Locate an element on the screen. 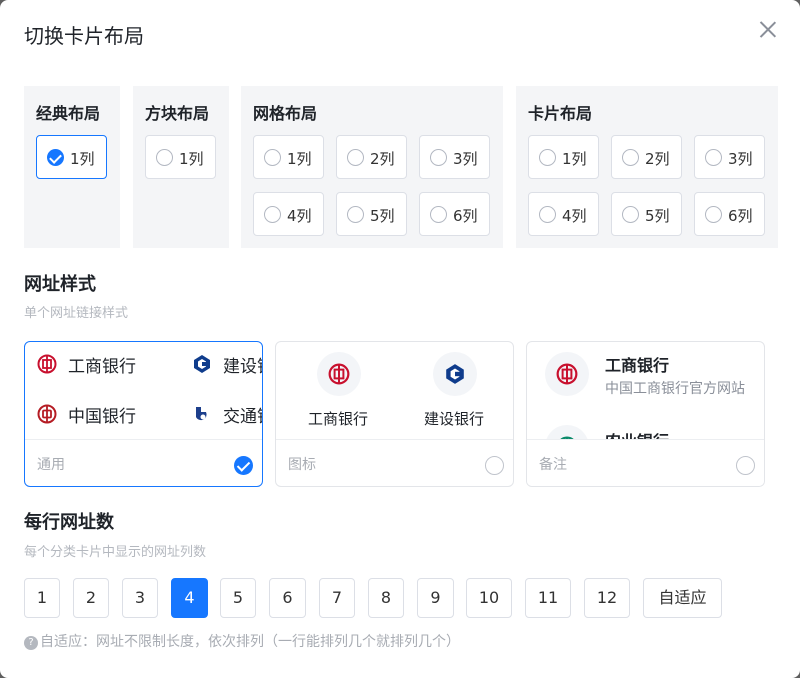  layout-option-classic-1: 1列 is located at coordinates (71, 157).